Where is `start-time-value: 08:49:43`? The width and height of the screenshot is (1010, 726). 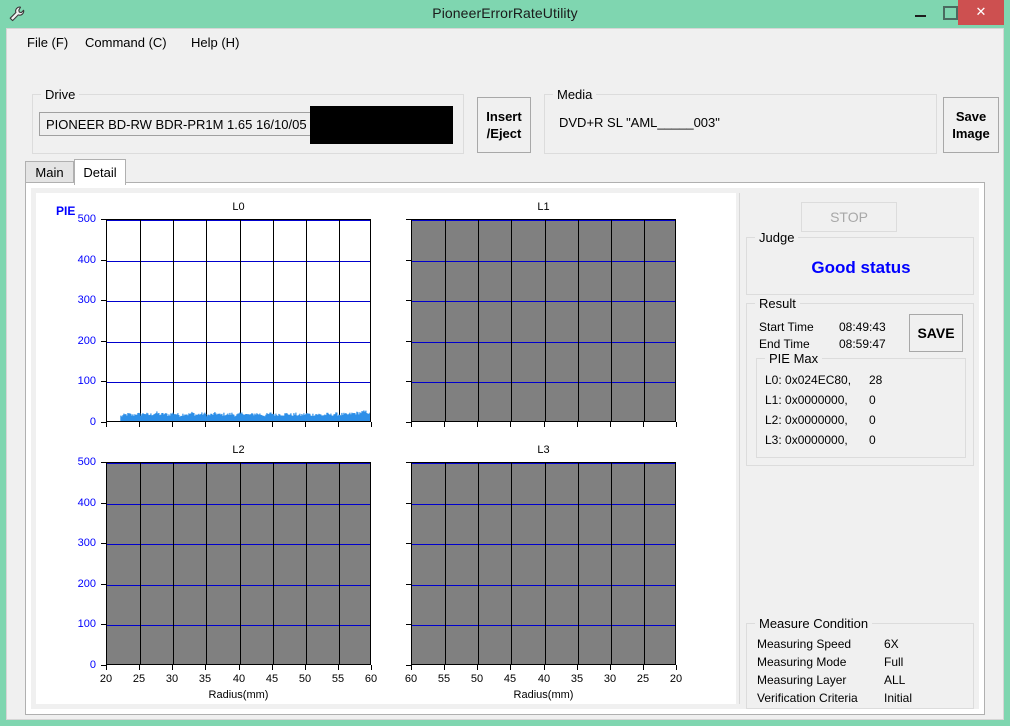 start-time-value: 08:49:43 is located at coordinates (862, 327).